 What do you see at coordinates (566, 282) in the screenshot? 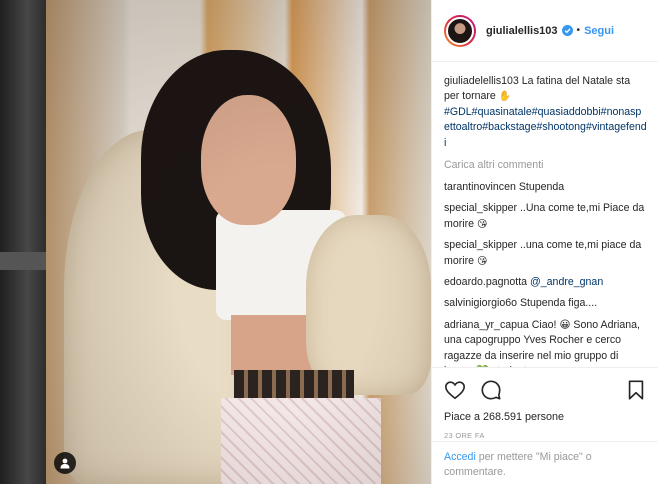
I see `comment-mention: @_andre_gnan` at bounding box center [566, 282].